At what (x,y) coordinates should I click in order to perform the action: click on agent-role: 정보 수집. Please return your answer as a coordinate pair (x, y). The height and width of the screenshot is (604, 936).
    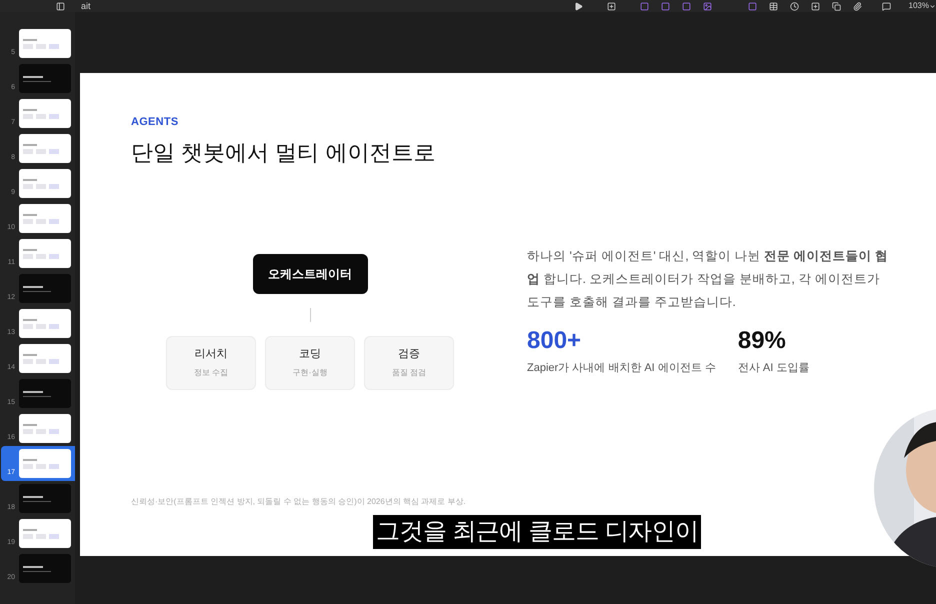
    Looking at the image, I should click on (211, 373).